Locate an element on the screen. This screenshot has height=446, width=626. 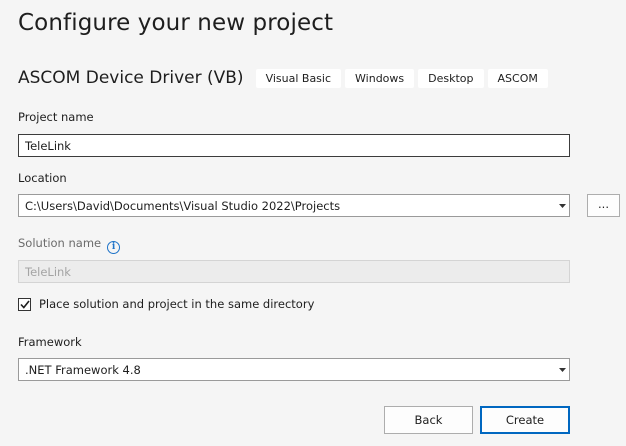
solution-name-input is located at coordinates (294, 271).